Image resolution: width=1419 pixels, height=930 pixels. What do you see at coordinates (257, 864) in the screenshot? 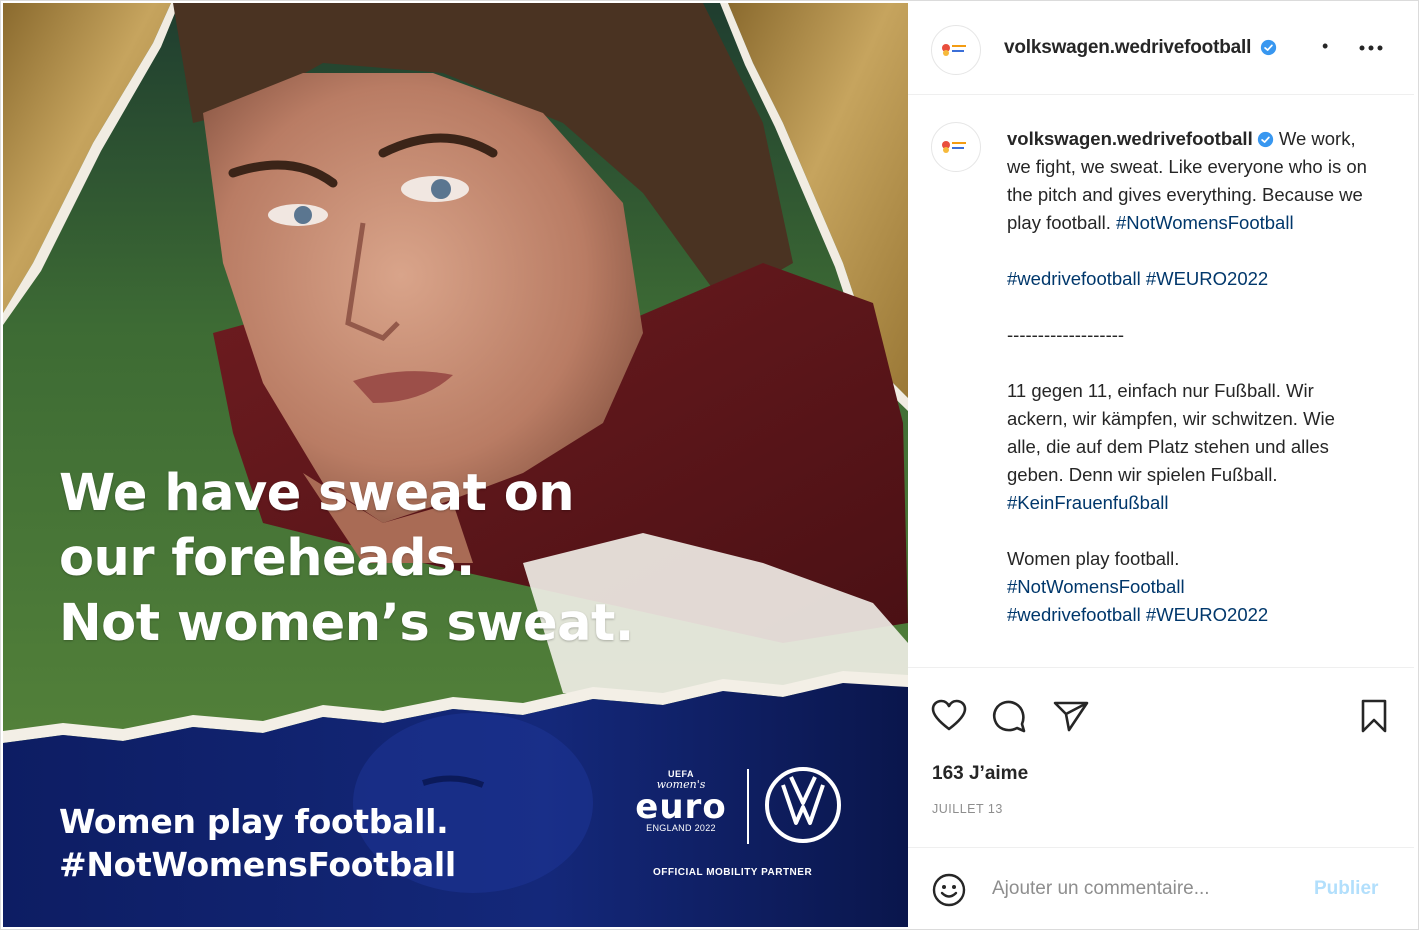
I see `tagline-line-2: #NotWomensFootball` at bounding box center [257, 864].